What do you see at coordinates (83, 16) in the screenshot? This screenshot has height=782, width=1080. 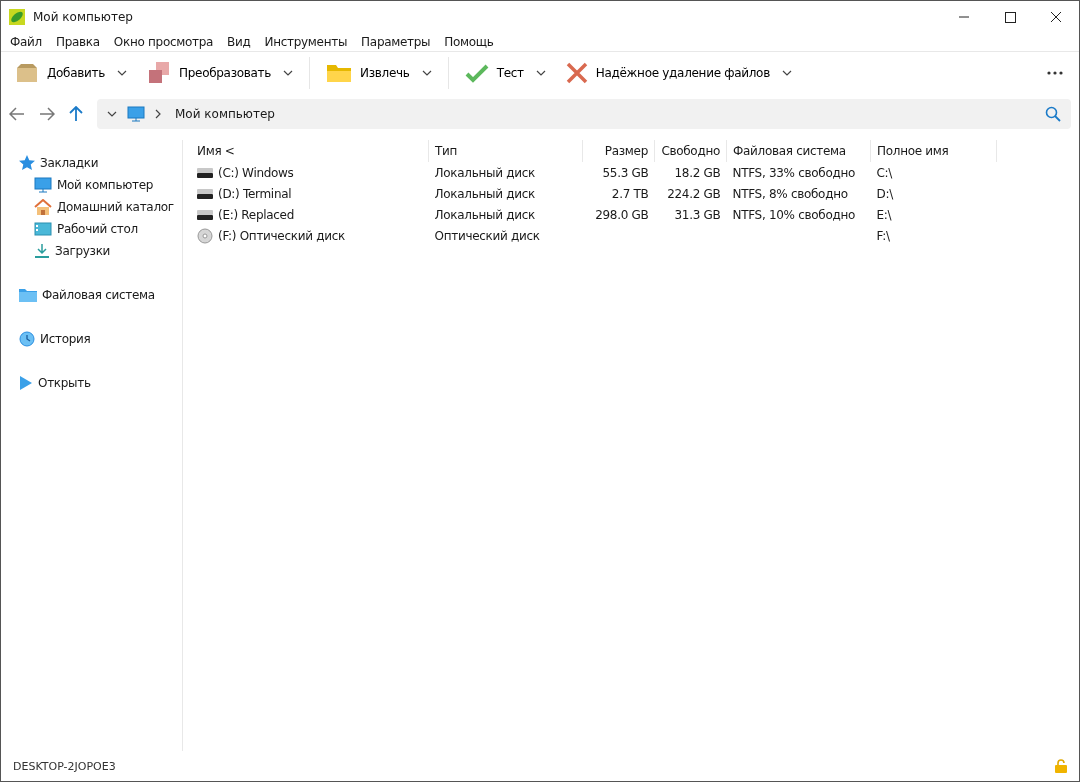 I see `window-title: Мой компьютер` at bounding box center [83, 16].